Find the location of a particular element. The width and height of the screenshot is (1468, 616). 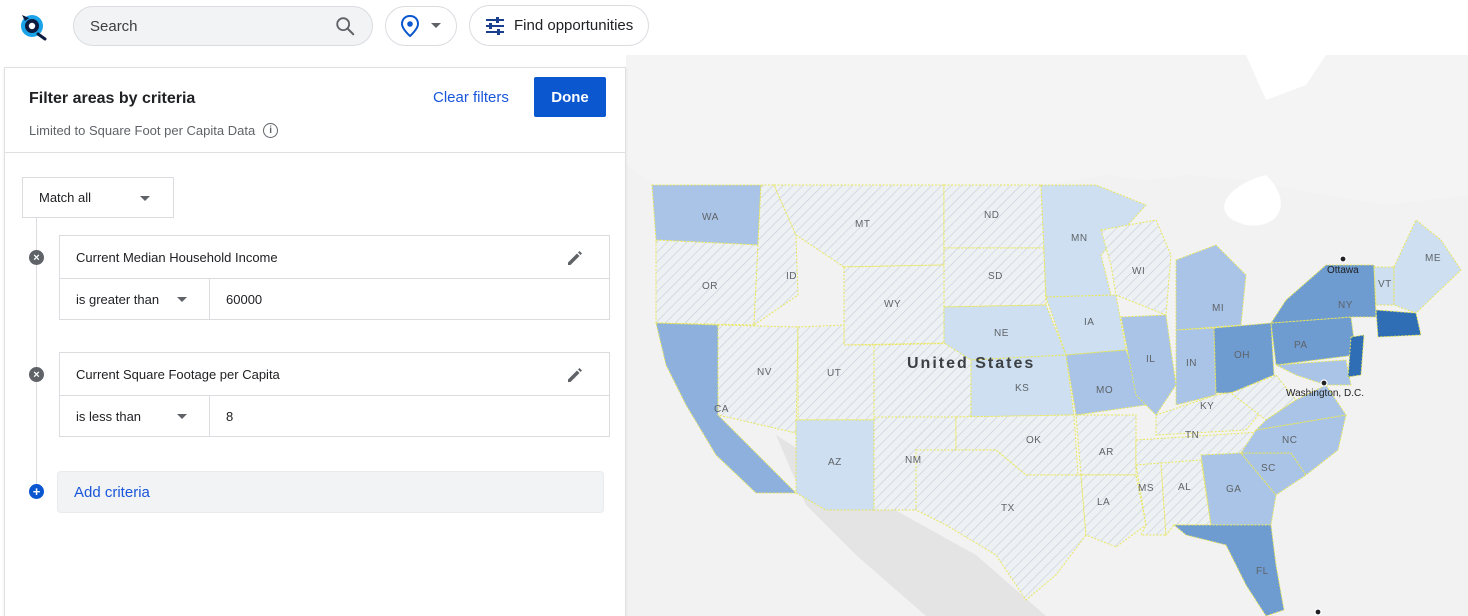

state-label: NV is located at coordinates (764, 372).